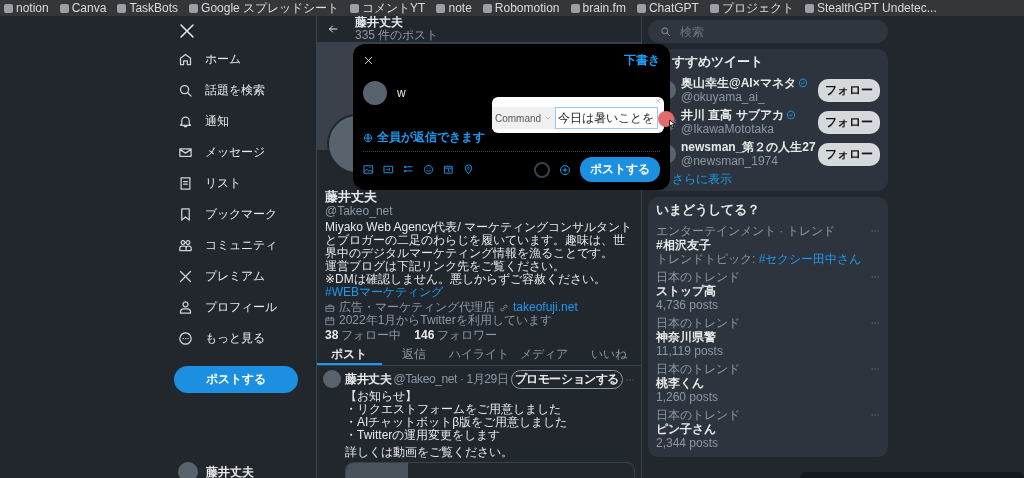  What do you see at coordinates (185, 307) in the screenshot?
I see `person-icon` at bounding box center [185, 307].